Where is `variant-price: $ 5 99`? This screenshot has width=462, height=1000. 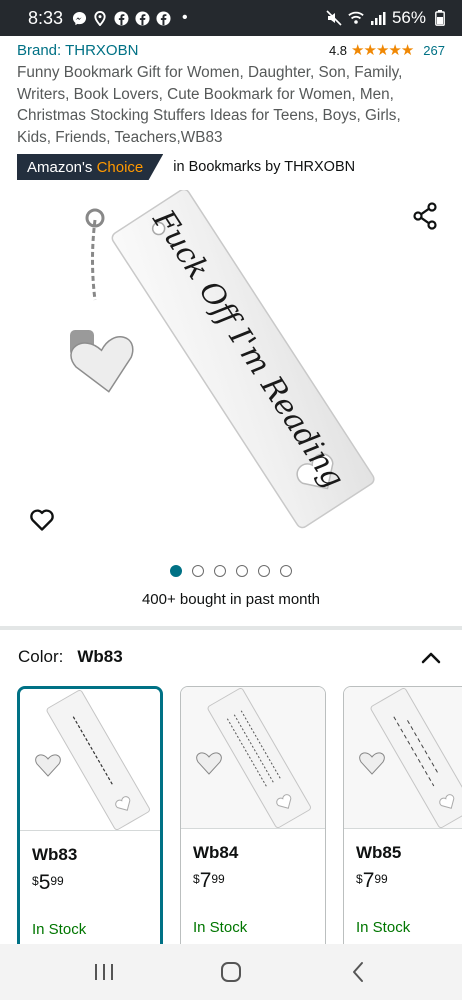 variant-price: $ 5 99 is located at coordinates (48, 883).